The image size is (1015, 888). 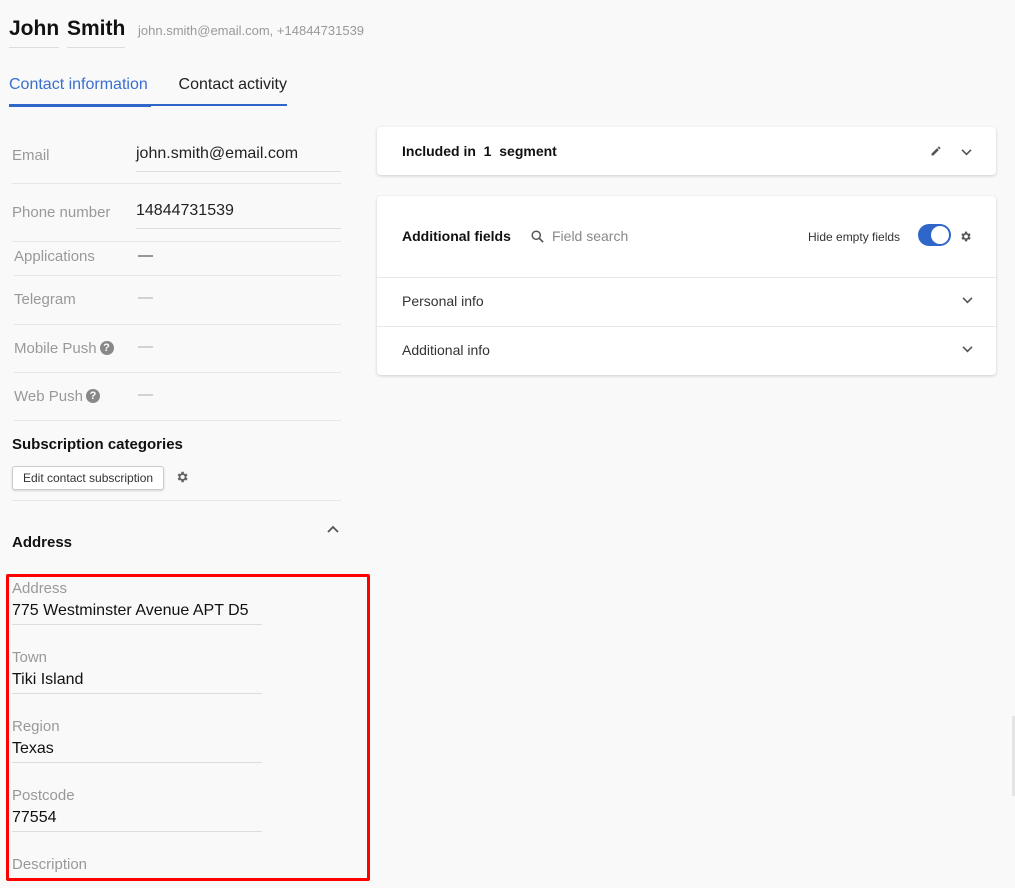 I want to click on phone-row: Phone number 14844731539, so click(x=176, y=213).